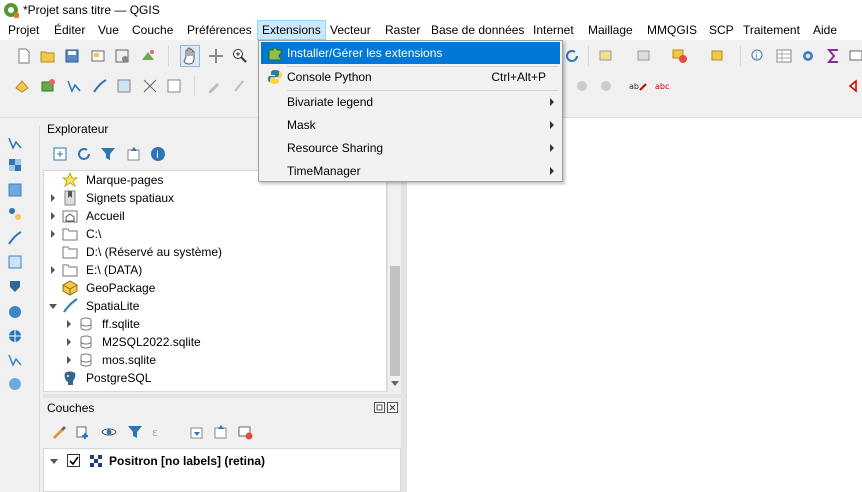  What do you see at coordinates (158, 154) in the screenshot?
I see `properties-info-icon: i` at bounding box center [158, 154].